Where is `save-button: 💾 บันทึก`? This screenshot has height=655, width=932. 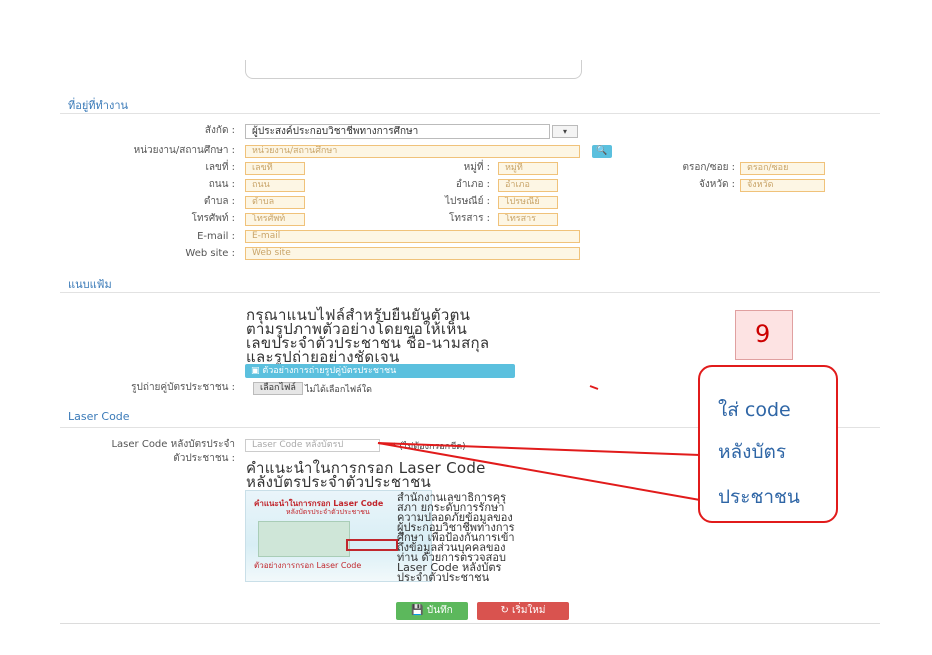 save-button: 💾 บันทึก is located at coordinates (432, 611).